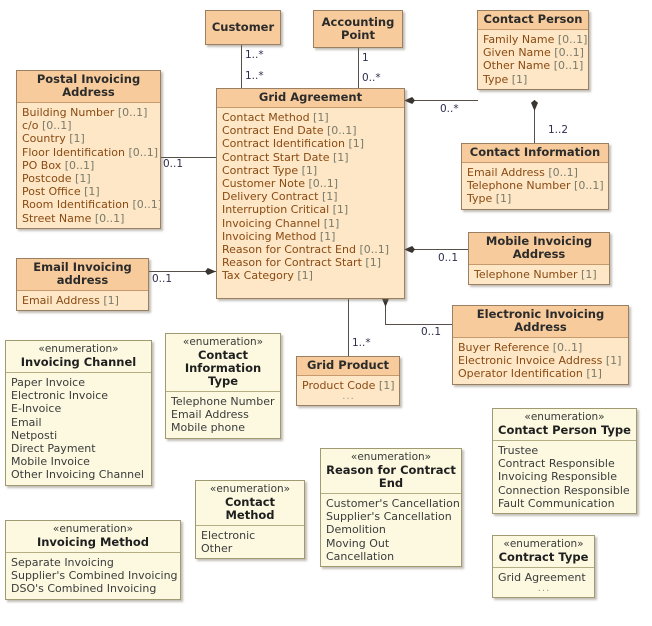  What do you see at coordinates (89, 125) in the screenshot?
I see `attribute-row: c/o [0..1]` at bounding box center [89, 125].